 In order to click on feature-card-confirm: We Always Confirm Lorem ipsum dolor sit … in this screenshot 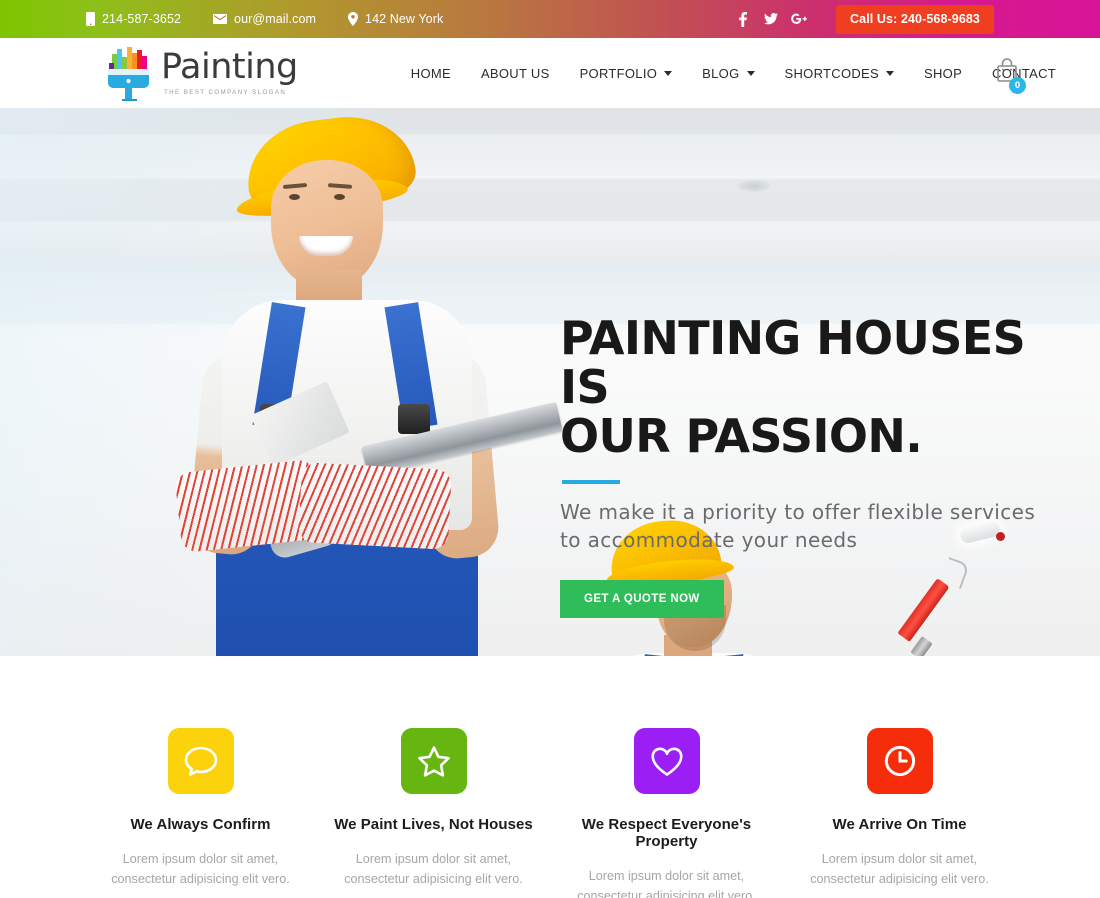, I will do `click(200, 813)`.